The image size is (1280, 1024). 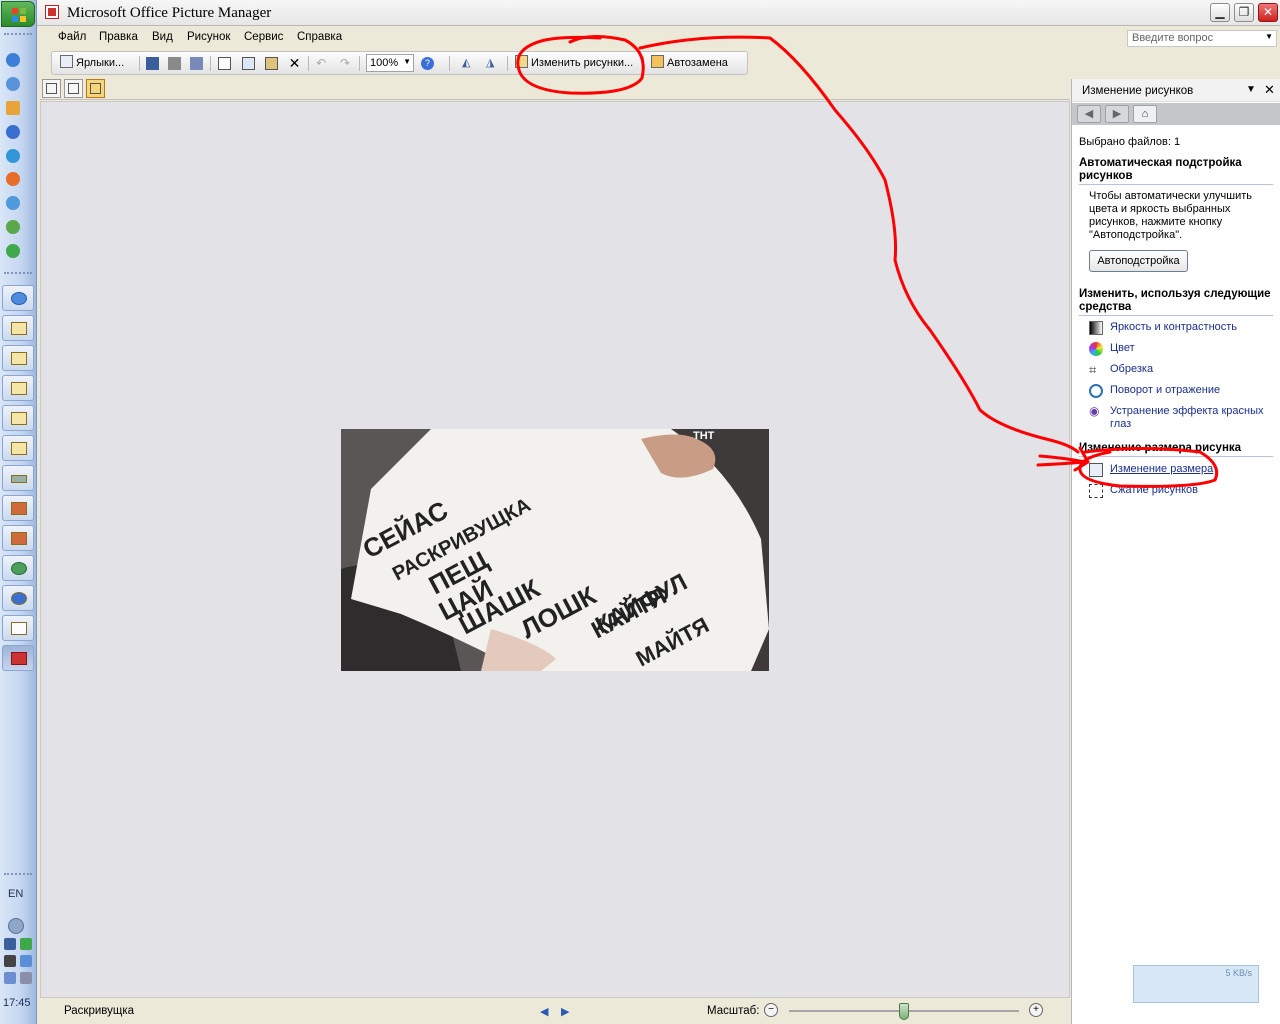 I want to click on zoom-slider-thumb, so click(x=904, y=1011).